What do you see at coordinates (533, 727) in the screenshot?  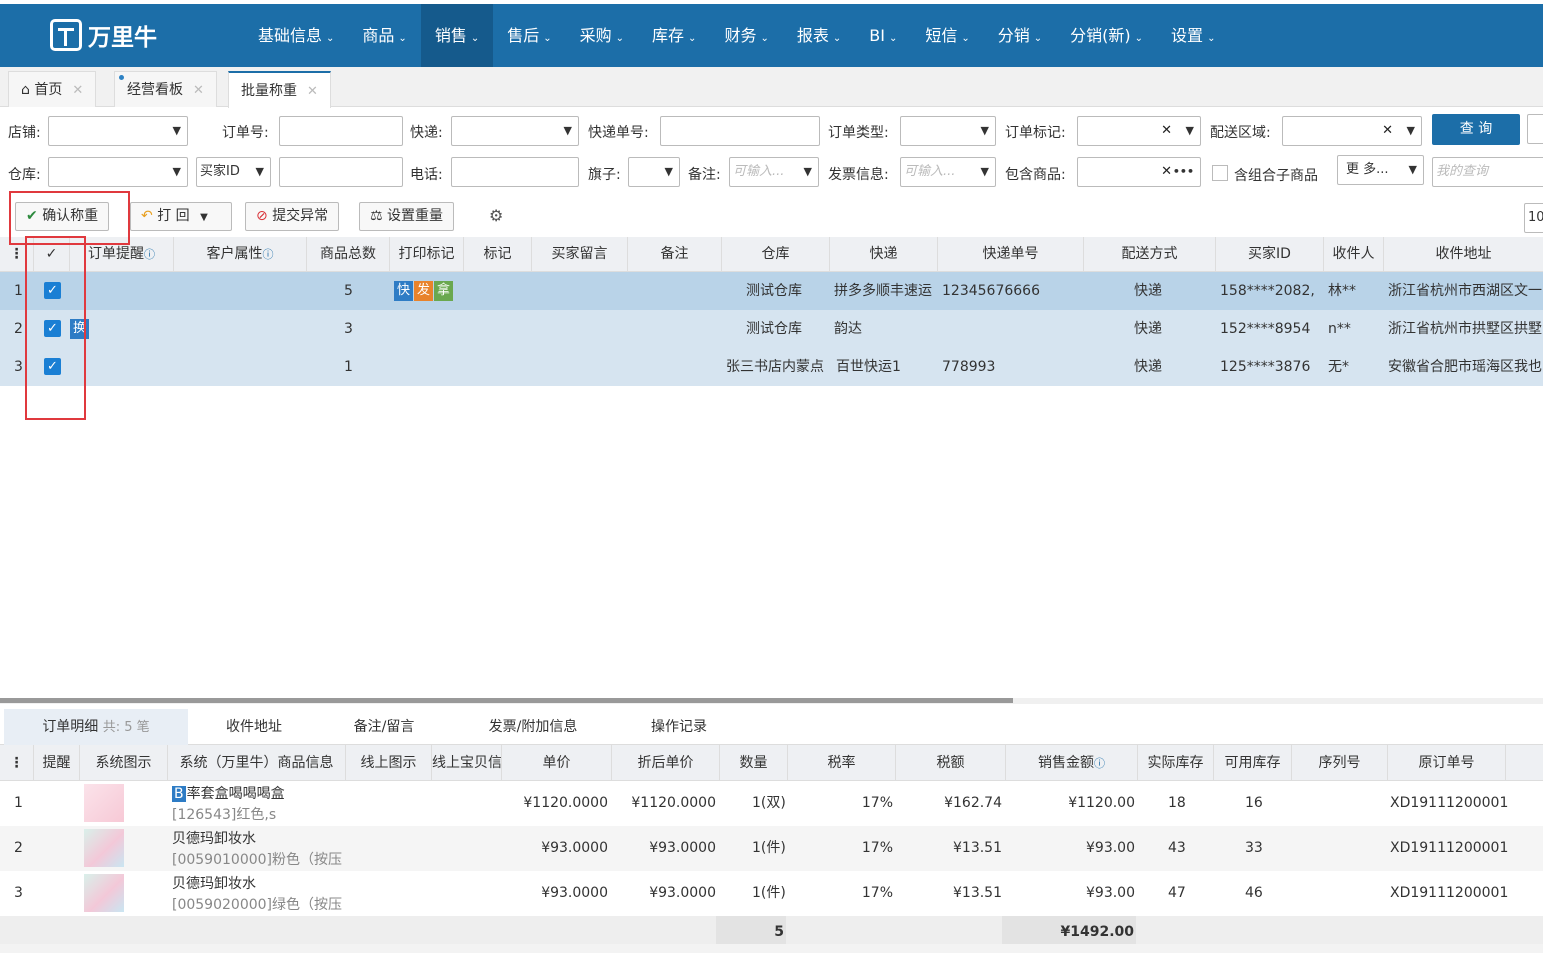 I see `tab-invoice: 发票/附加信息` at bounding box center [533, 727].